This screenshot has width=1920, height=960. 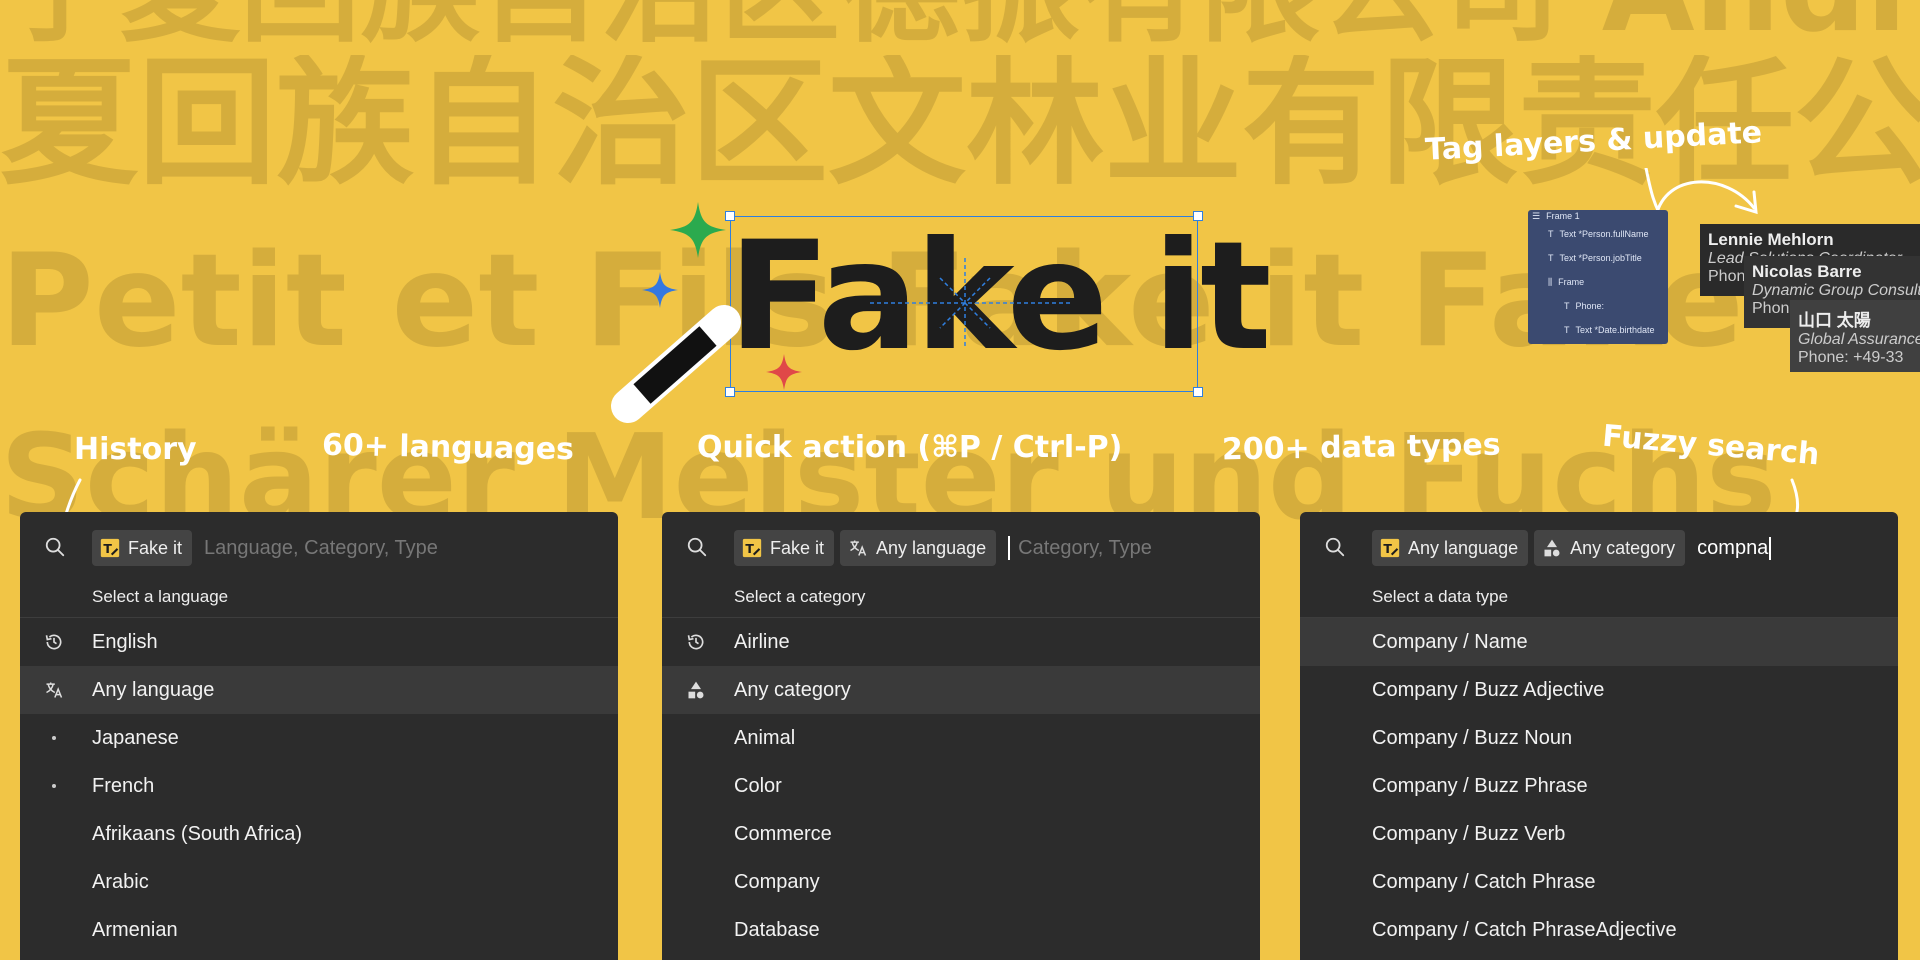 What do you see at coordinates (319, 642) in the screenshot?
I see `list-item: English` at bounding box center [319, 642].